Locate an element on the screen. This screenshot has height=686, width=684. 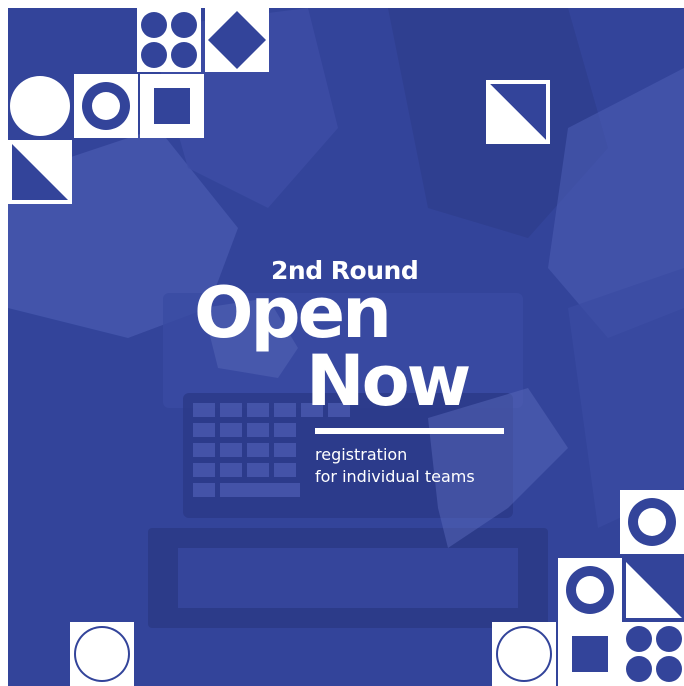
headline-now: Now is located at coordinates (388, 381).